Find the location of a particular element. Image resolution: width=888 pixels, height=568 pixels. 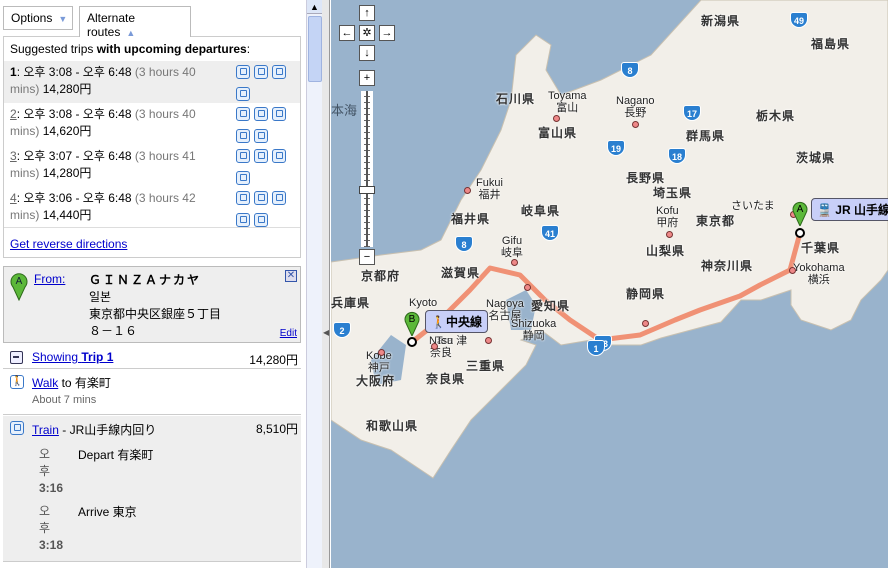

city-label: Yokohama 横浜 is located at coordinates (819, 274).